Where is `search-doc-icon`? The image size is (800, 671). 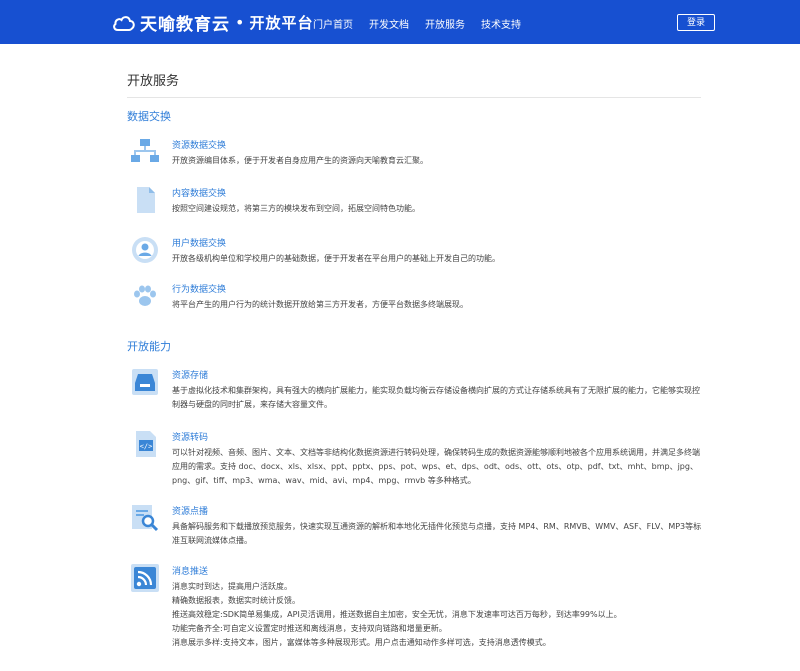 search-doc-icon is located at coordinates (145, 518).